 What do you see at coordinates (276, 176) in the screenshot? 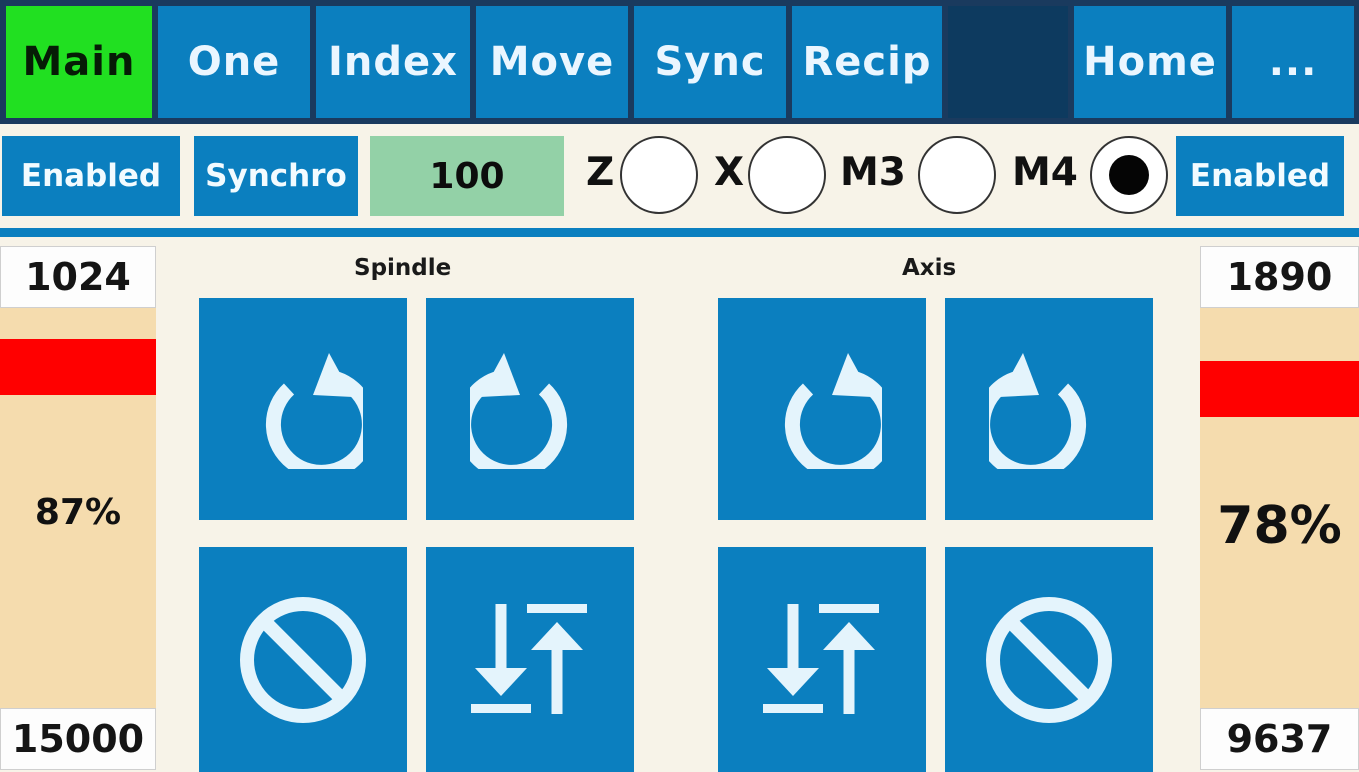
I see `synchro-button: Synchro` at bounding box center [276, 176].